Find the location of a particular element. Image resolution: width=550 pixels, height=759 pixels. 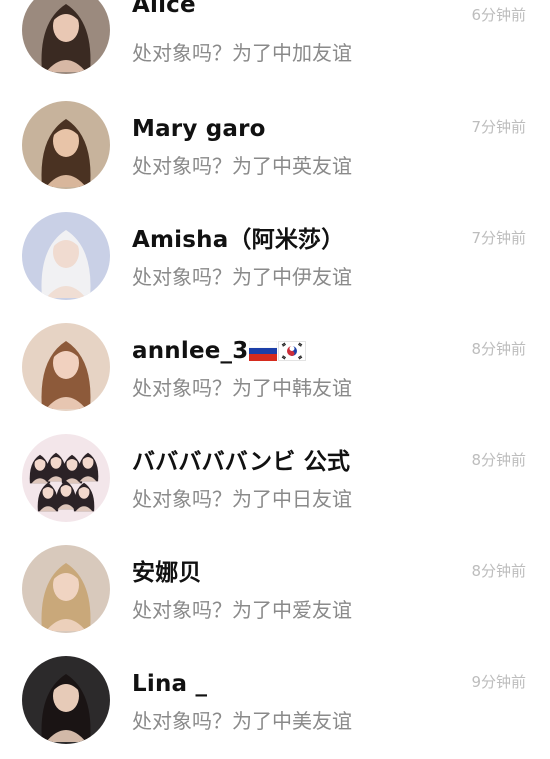

contact-name: Alice is located at coordinates (164, 9).